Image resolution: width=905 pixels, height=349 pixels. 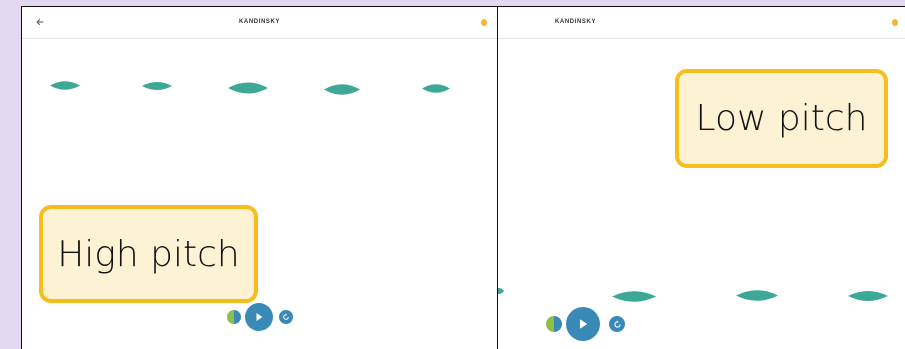 I want to click on high-pitch-callout: High pitch, so click(x=148, y=254).